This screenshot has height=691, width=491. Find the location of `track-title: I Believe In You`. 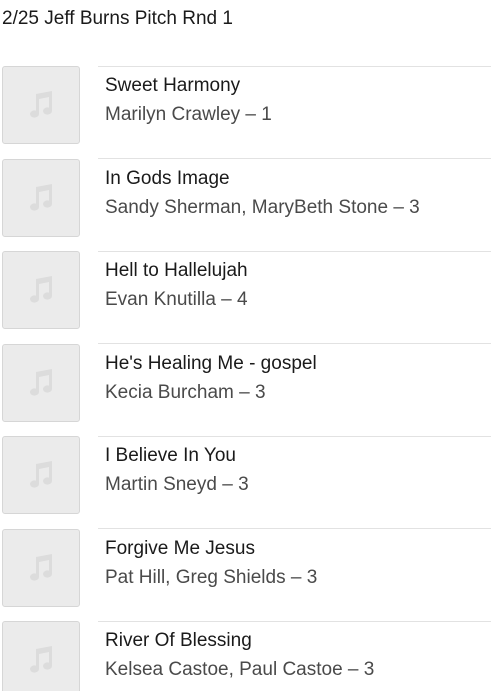

track-title: I Believe In You is located at coordinates (170, 455).